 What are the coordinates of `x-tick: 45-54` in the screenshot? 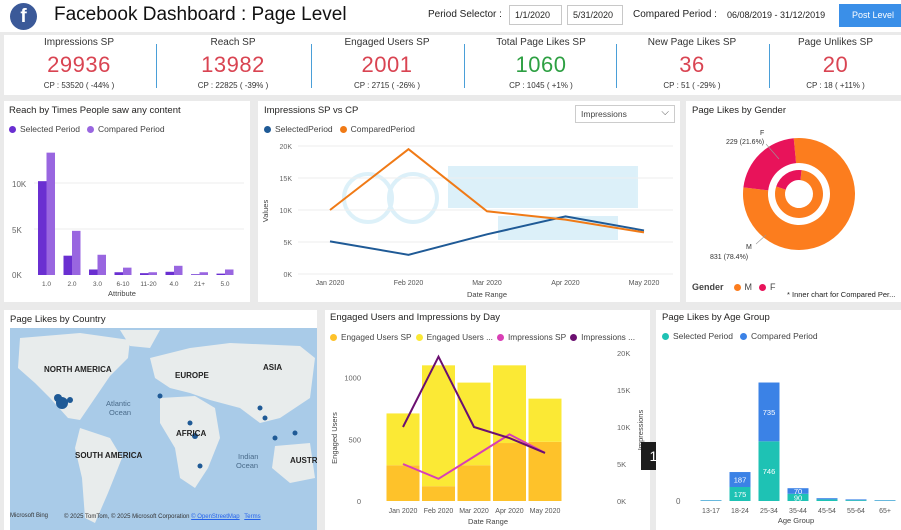 It's located at (827, 511).